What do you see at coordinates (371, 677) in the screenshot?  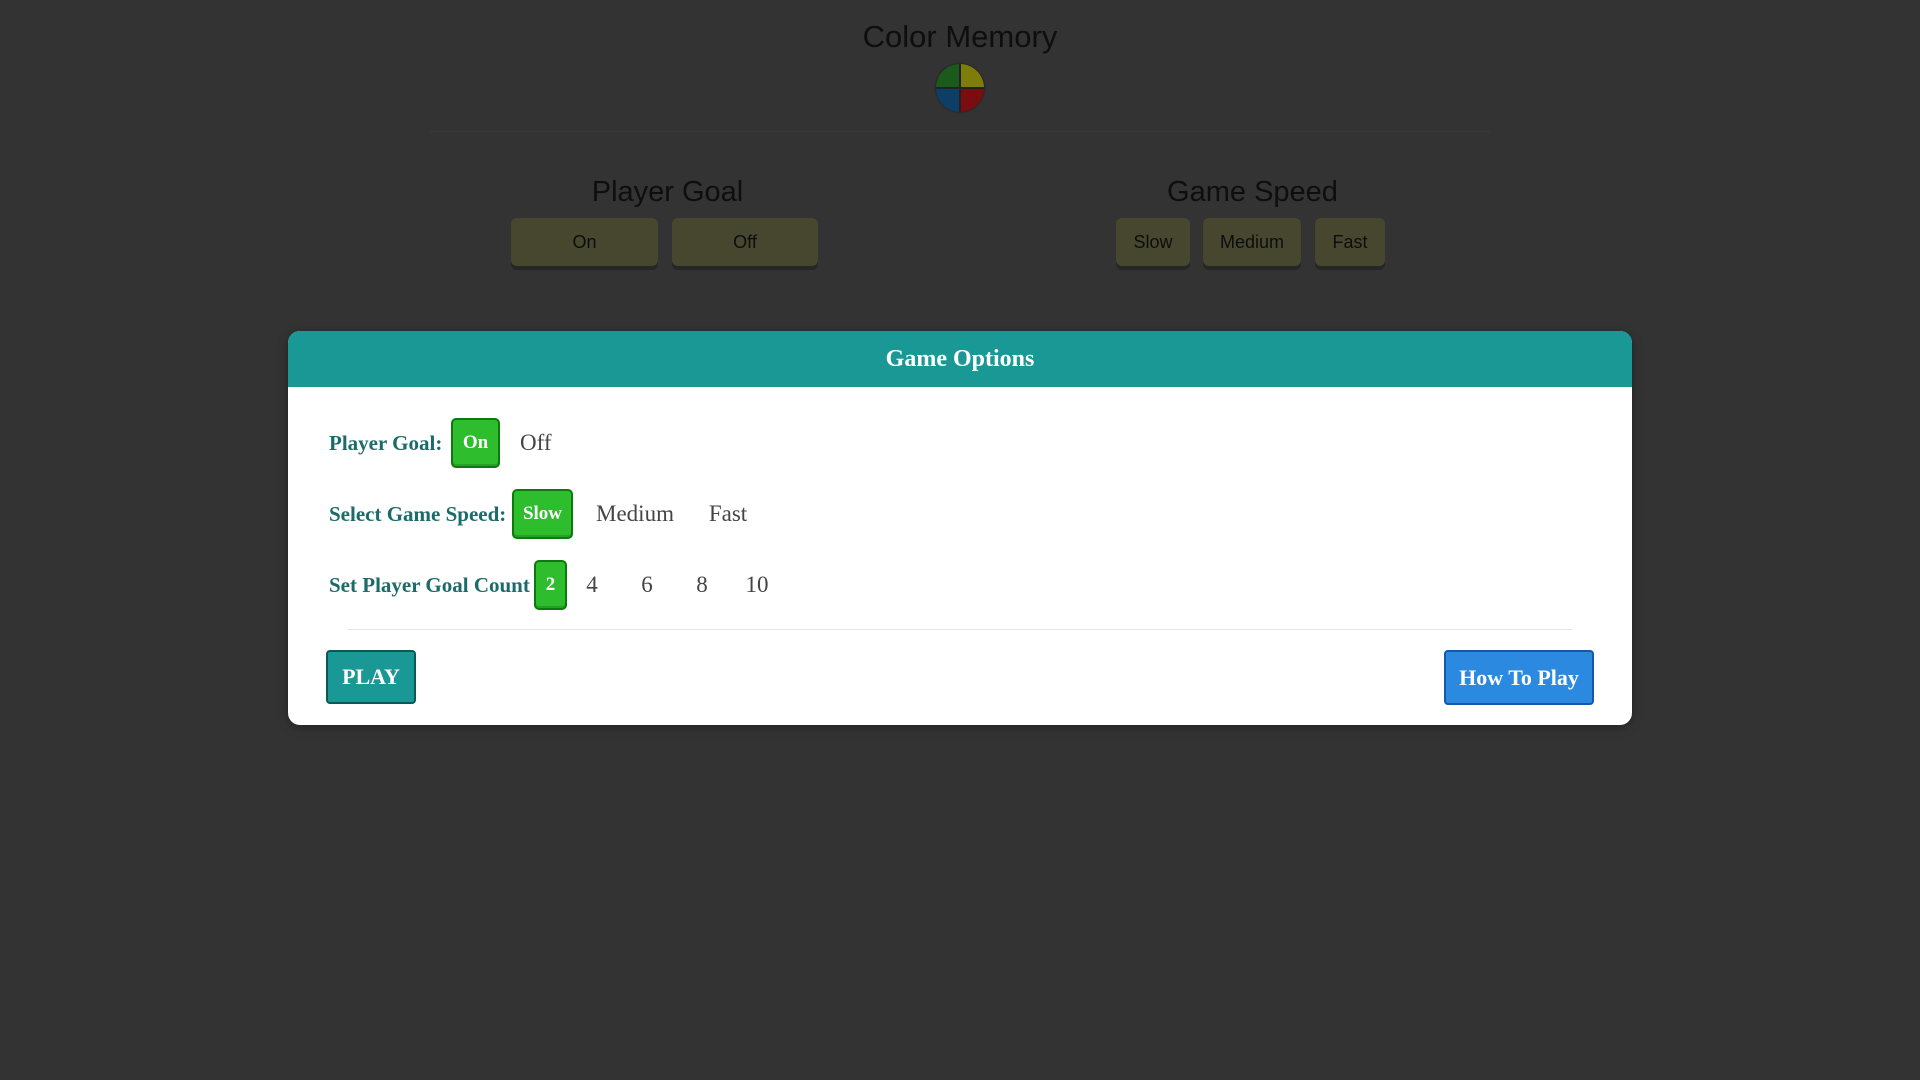 I see `play-button: PLAY` at bounding box center [371, 677].